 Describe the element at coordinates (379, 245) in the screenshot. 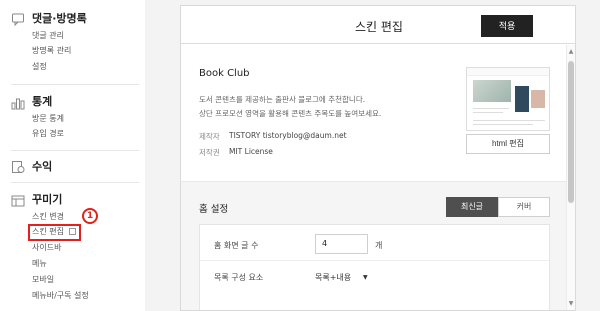

I see `post-count-unit: 개` at that location.